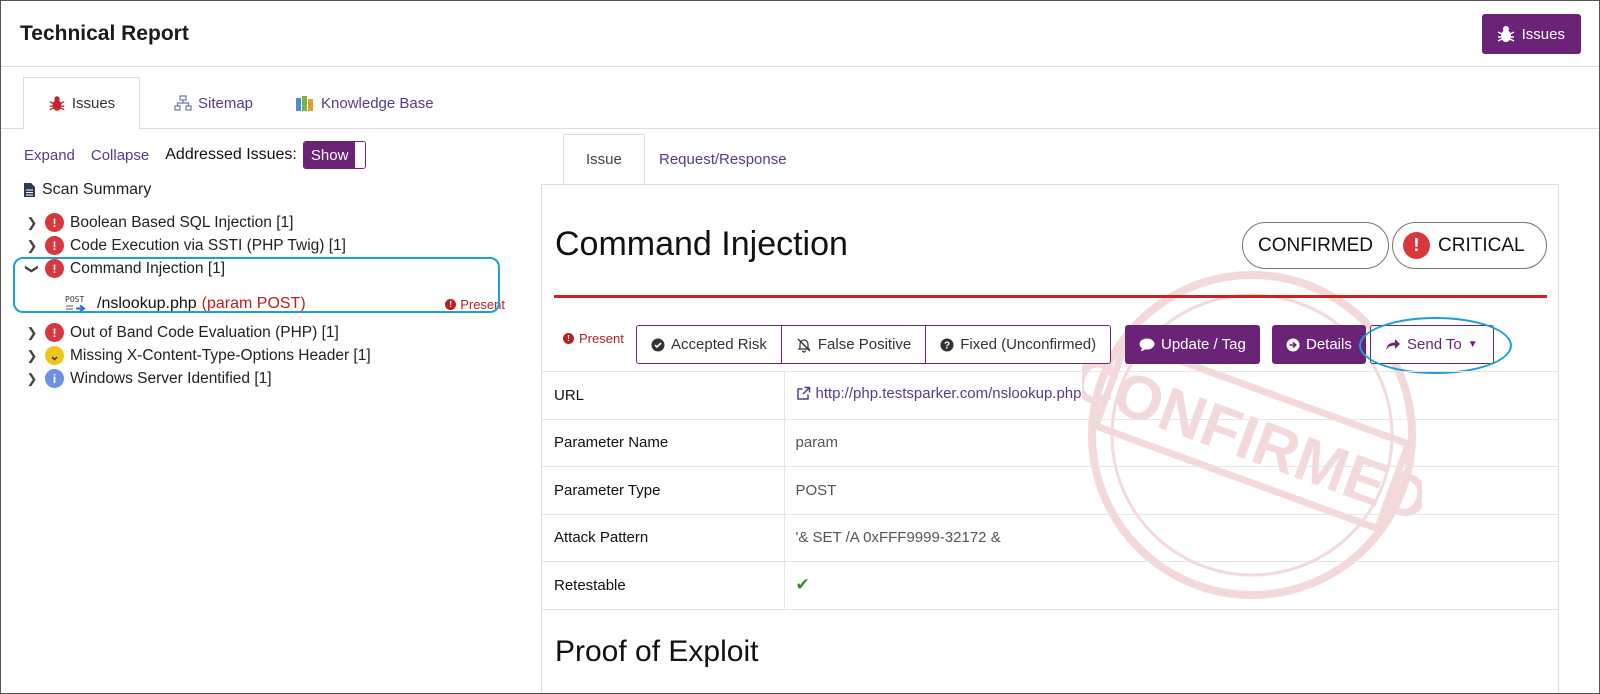 This screenshot has width=1600, height=694. What do you see at coordinates (701, 244) in the screenshot?
I see `issue-title: Command Injection` at bounding box center [701, 244].